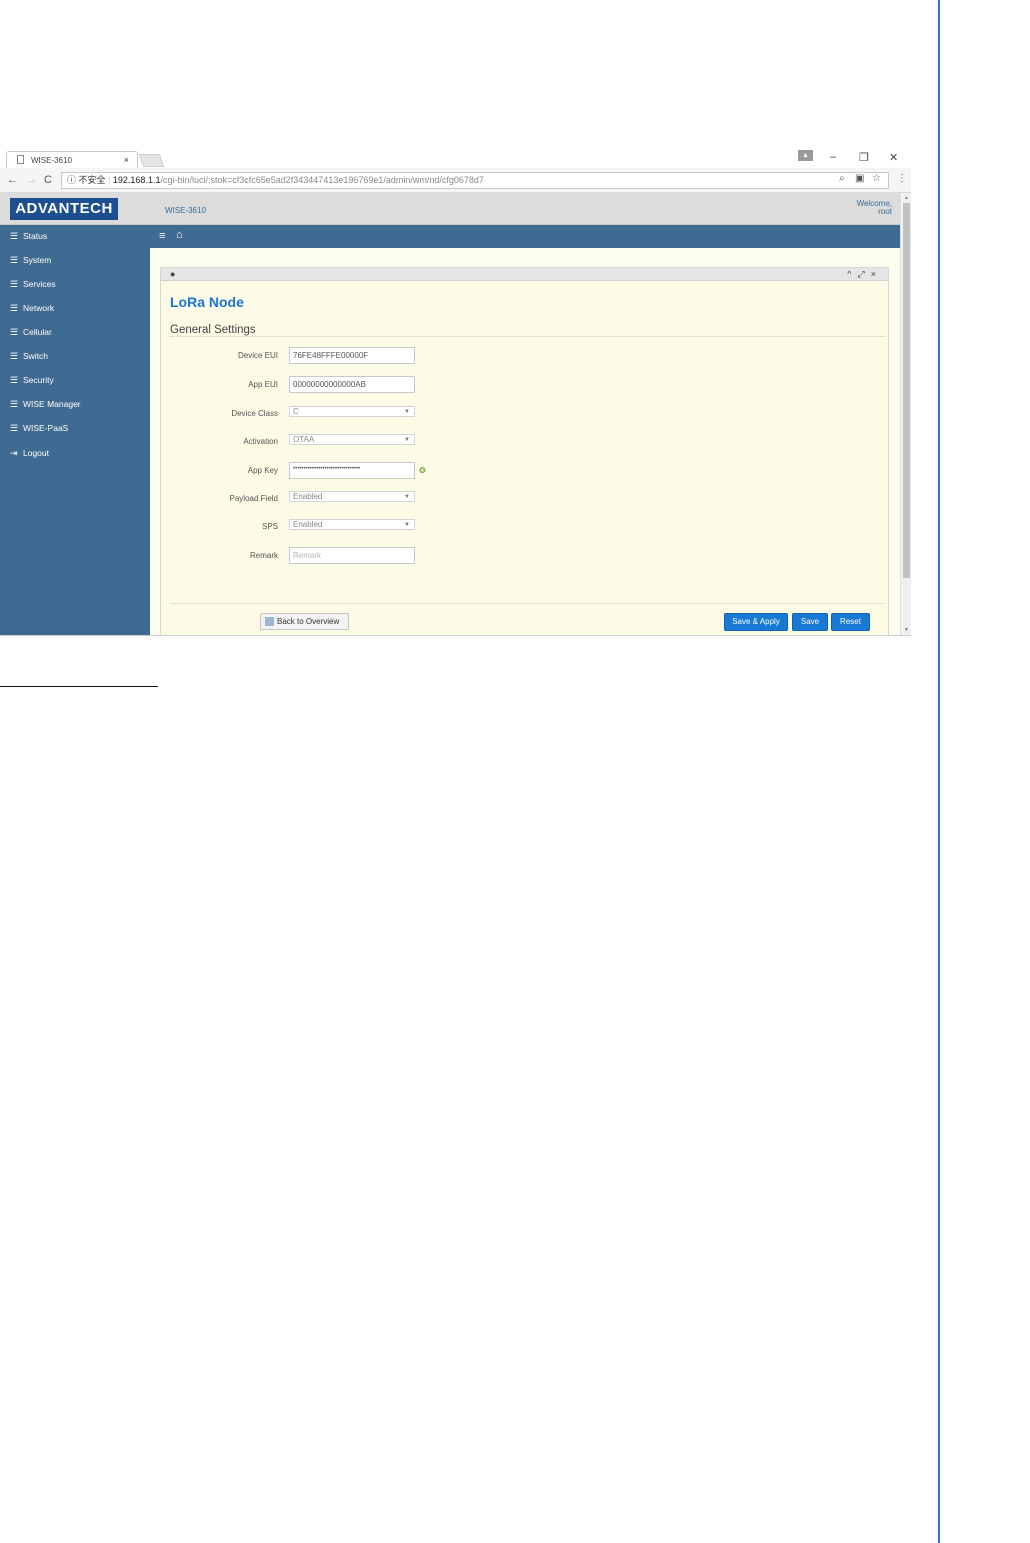 The width and height of the screenshot is (1030, 1543). What do you see at coordinates (876, 274) in the screenshot?
I see `panel-close-icon: ×` at bounding box center [876, 274].